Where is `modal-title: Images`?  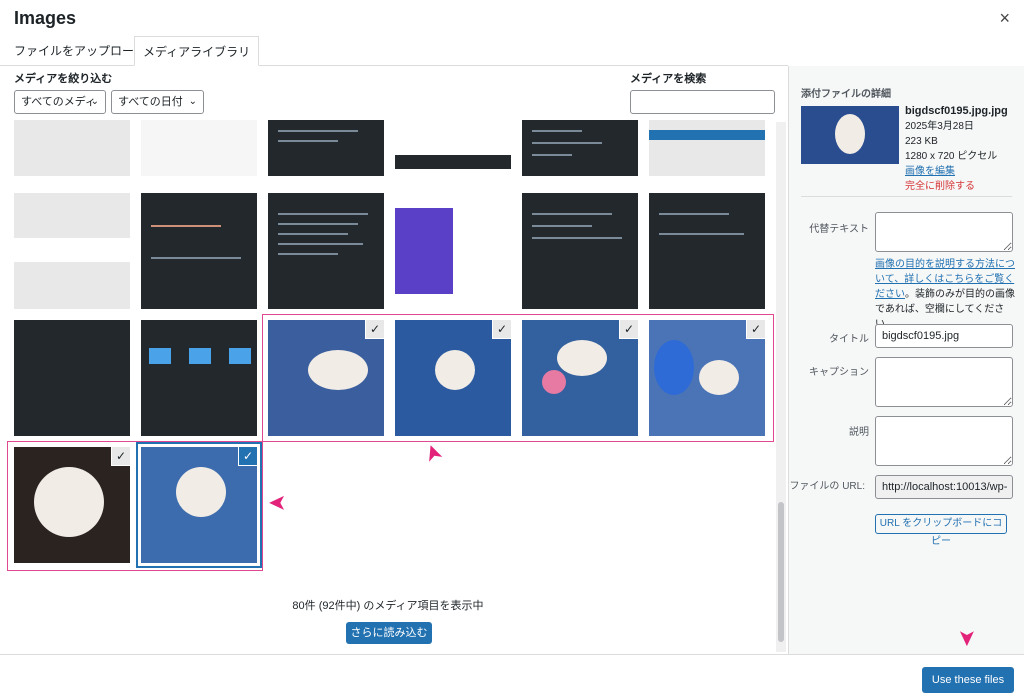
modal-title: Images is located at coordinates (45, 18).